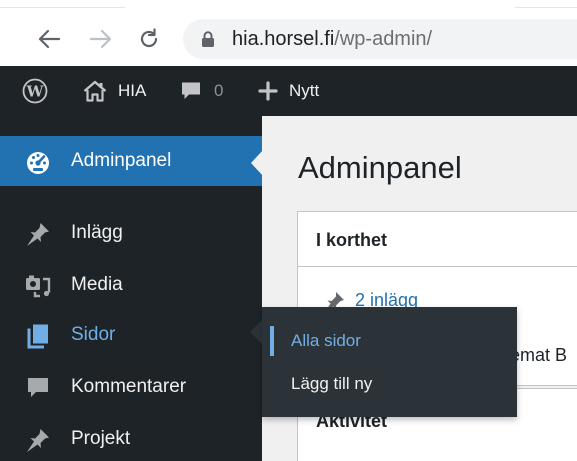 The height and width of the screenshot is (461, 577). I want to click on lock-icon, so click(208, 39).